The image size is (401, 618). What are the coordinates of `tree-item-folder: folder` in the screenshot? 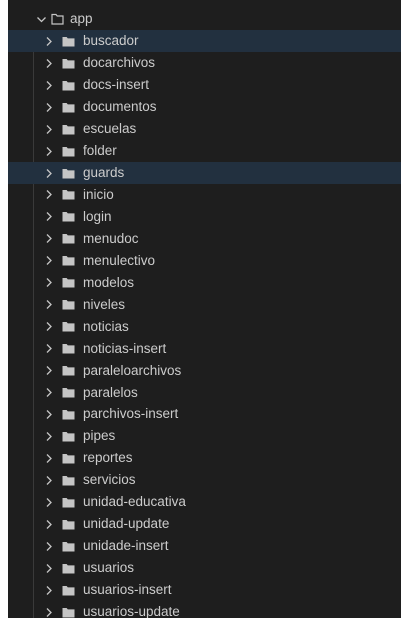 It's located at (204, 151).